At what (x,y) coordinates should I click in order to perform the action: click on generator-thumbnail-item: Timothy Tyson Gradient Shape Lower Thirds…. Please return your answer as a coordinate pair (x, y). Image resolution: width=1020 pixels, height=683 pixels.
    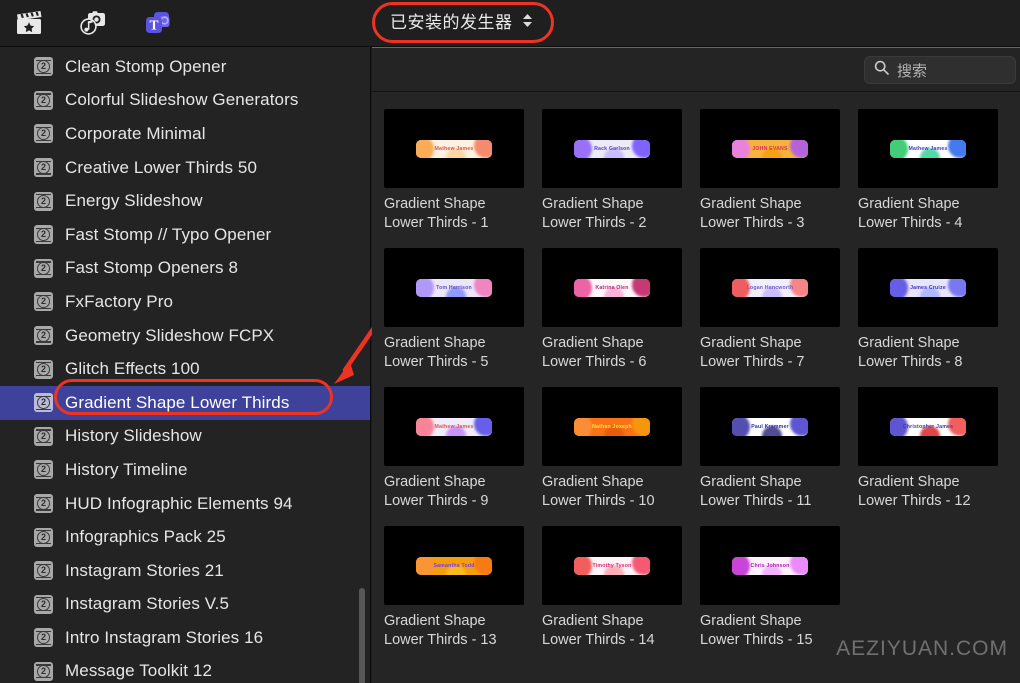
    Looking at the image, I should click on (621, 595).